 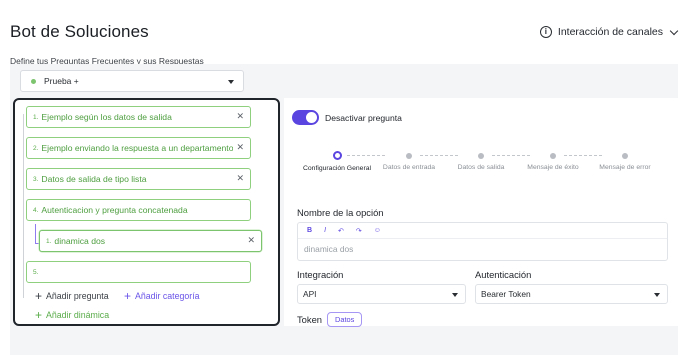 What do you see at coordinates (341, 231) in the screenshot?
I see `undo-button: ↶` at bounding box center [341, 231].